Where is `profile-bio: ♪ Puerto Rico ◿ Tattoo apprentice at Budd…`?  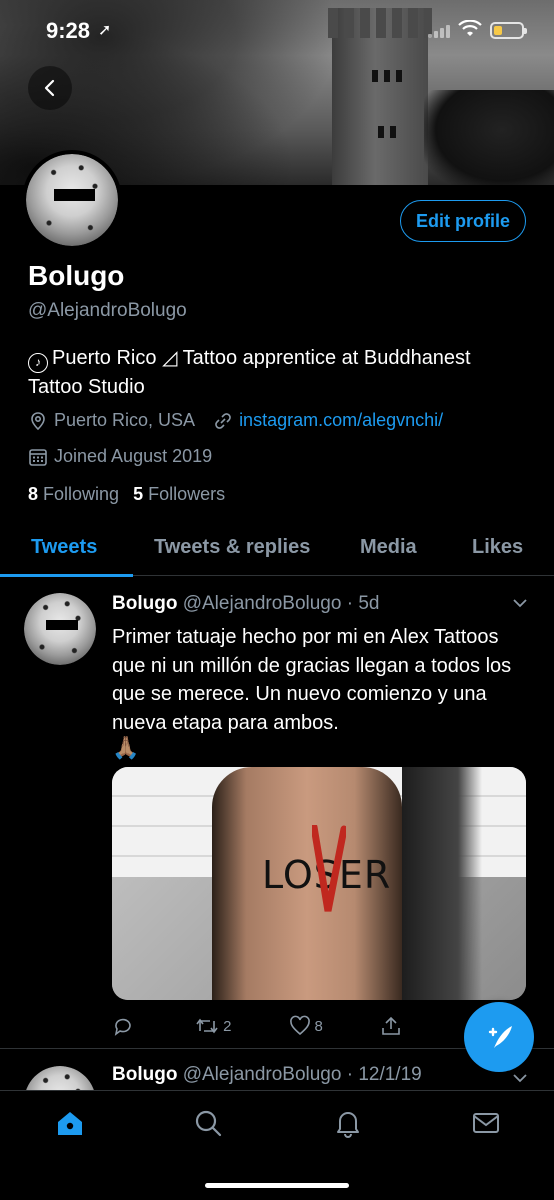 profile-bio: ♪ Puerto Rico ◿ Tattoo apprentice at Budd… is located at coordinates (278, 373).